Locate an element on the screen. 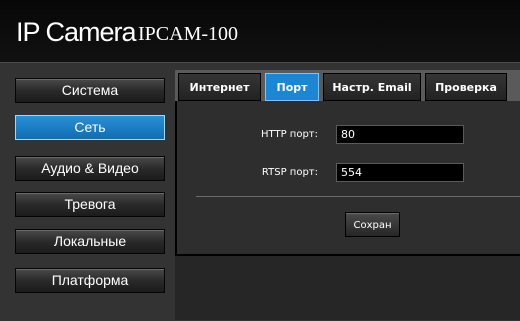 The image size is (520, 321). sidebar-item-network: Сеть is located at coordinates (90, 127).